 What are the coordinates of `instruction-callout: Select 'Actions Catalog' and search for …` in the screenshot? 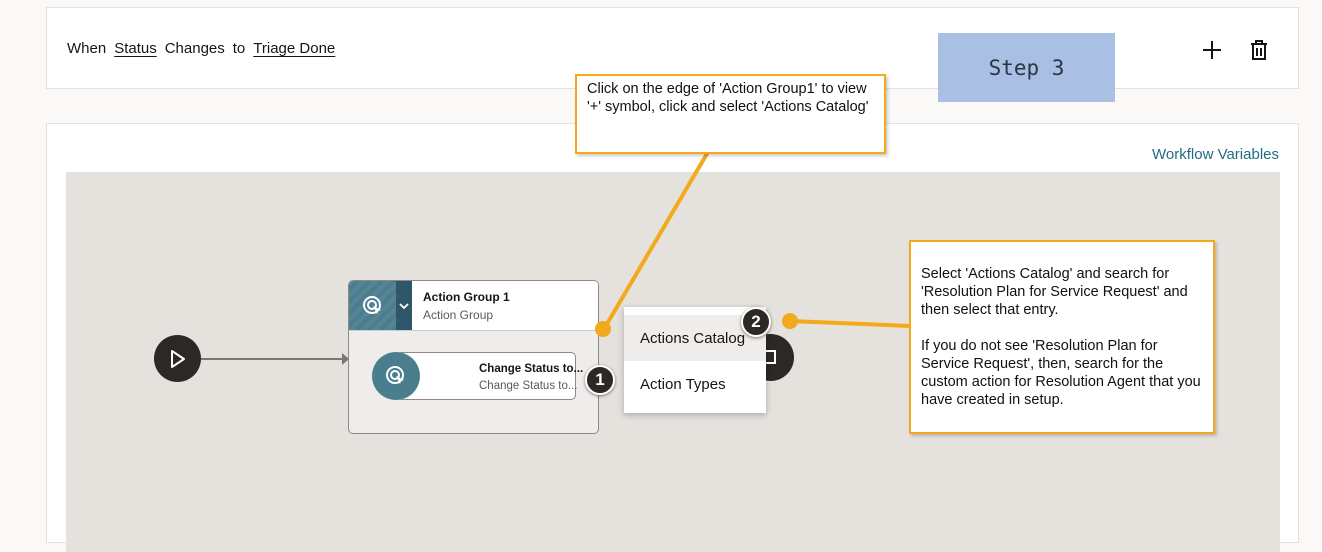 It's located at (1062, 337).